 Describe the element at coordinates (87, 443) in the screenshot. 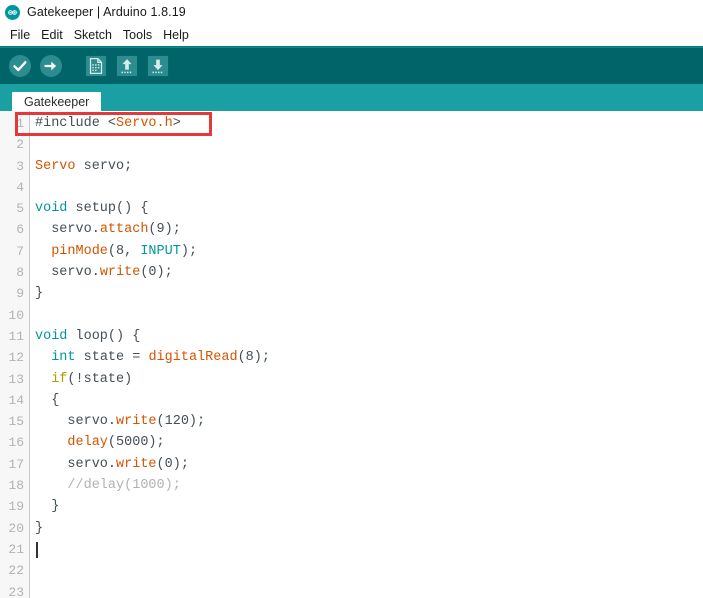

I see `code-token: delay` at that location.